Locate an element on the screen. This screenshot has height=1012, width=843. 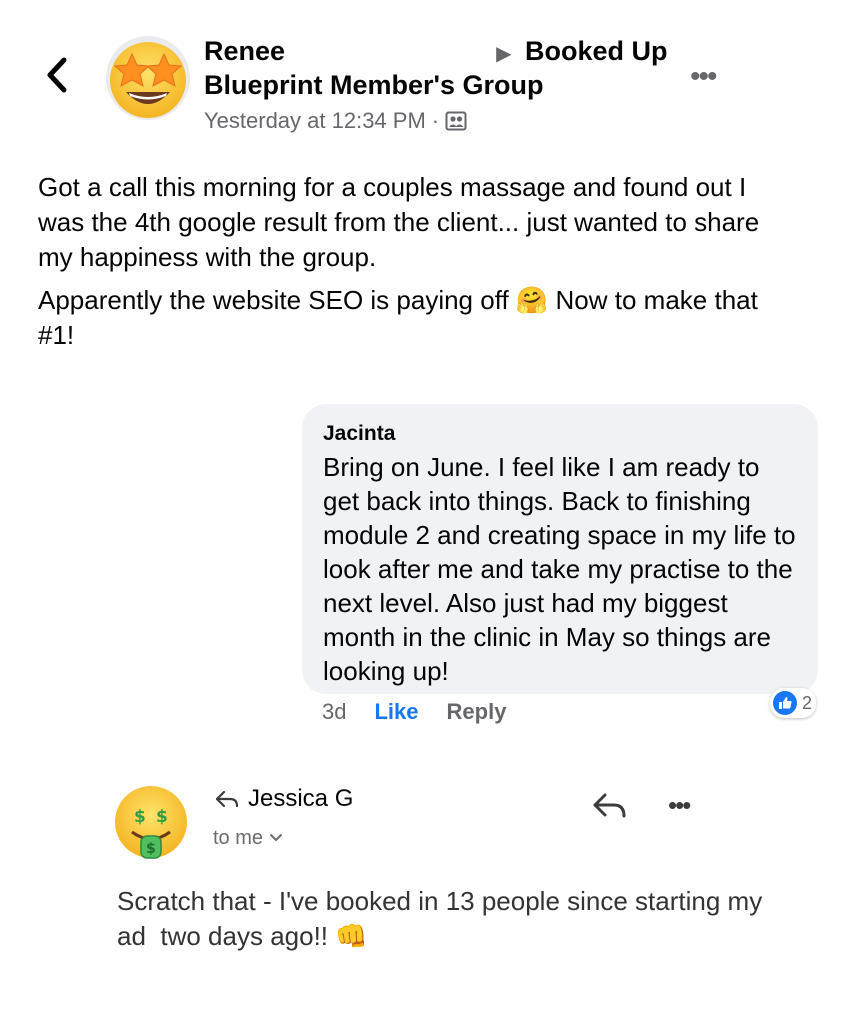
email-reply-button is located at coordinates (610, 806).